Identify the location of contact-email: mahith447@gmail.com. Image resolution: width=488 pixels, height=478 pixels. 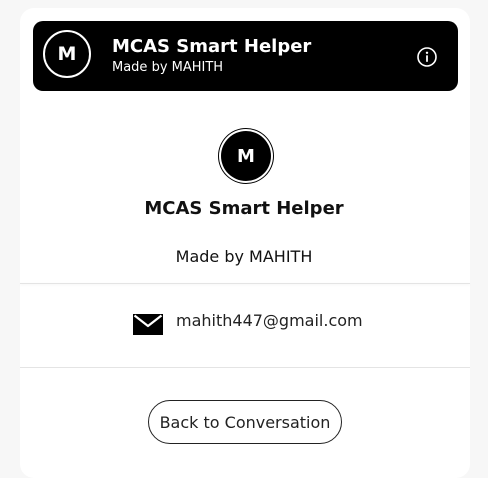
(269, 321).